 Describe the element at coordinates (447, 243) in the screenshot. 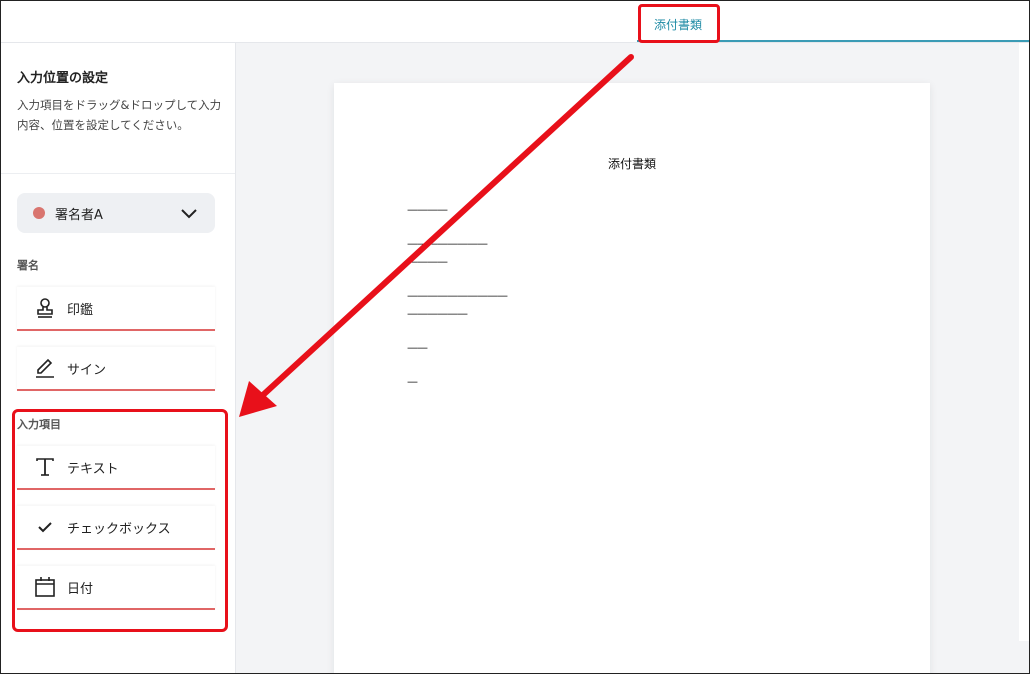

I see `document-line: ————————` at that location.